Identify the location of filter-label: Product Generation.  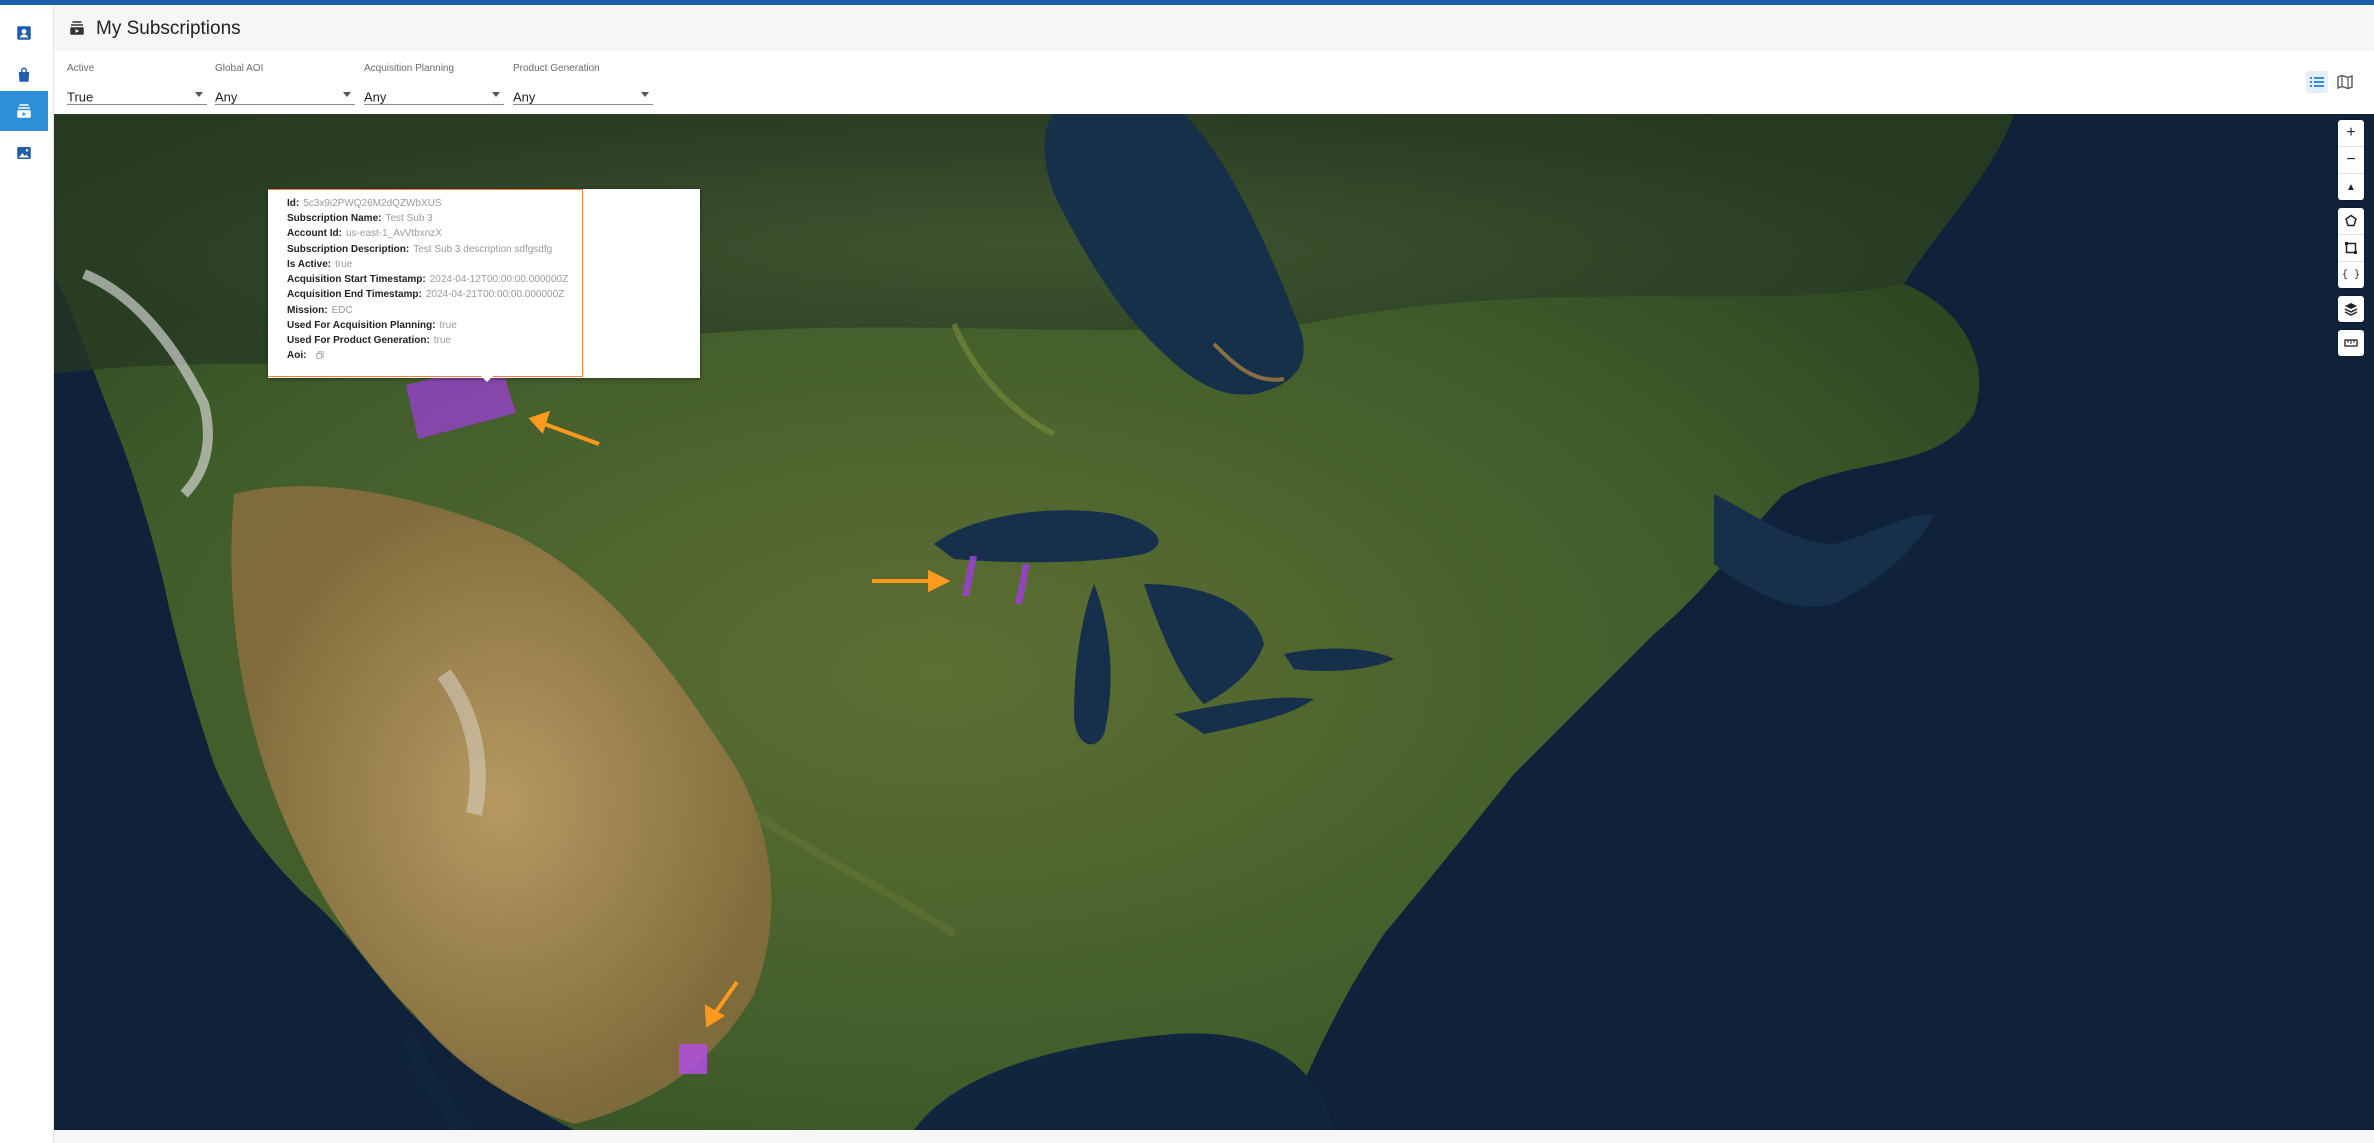
(556, 68).